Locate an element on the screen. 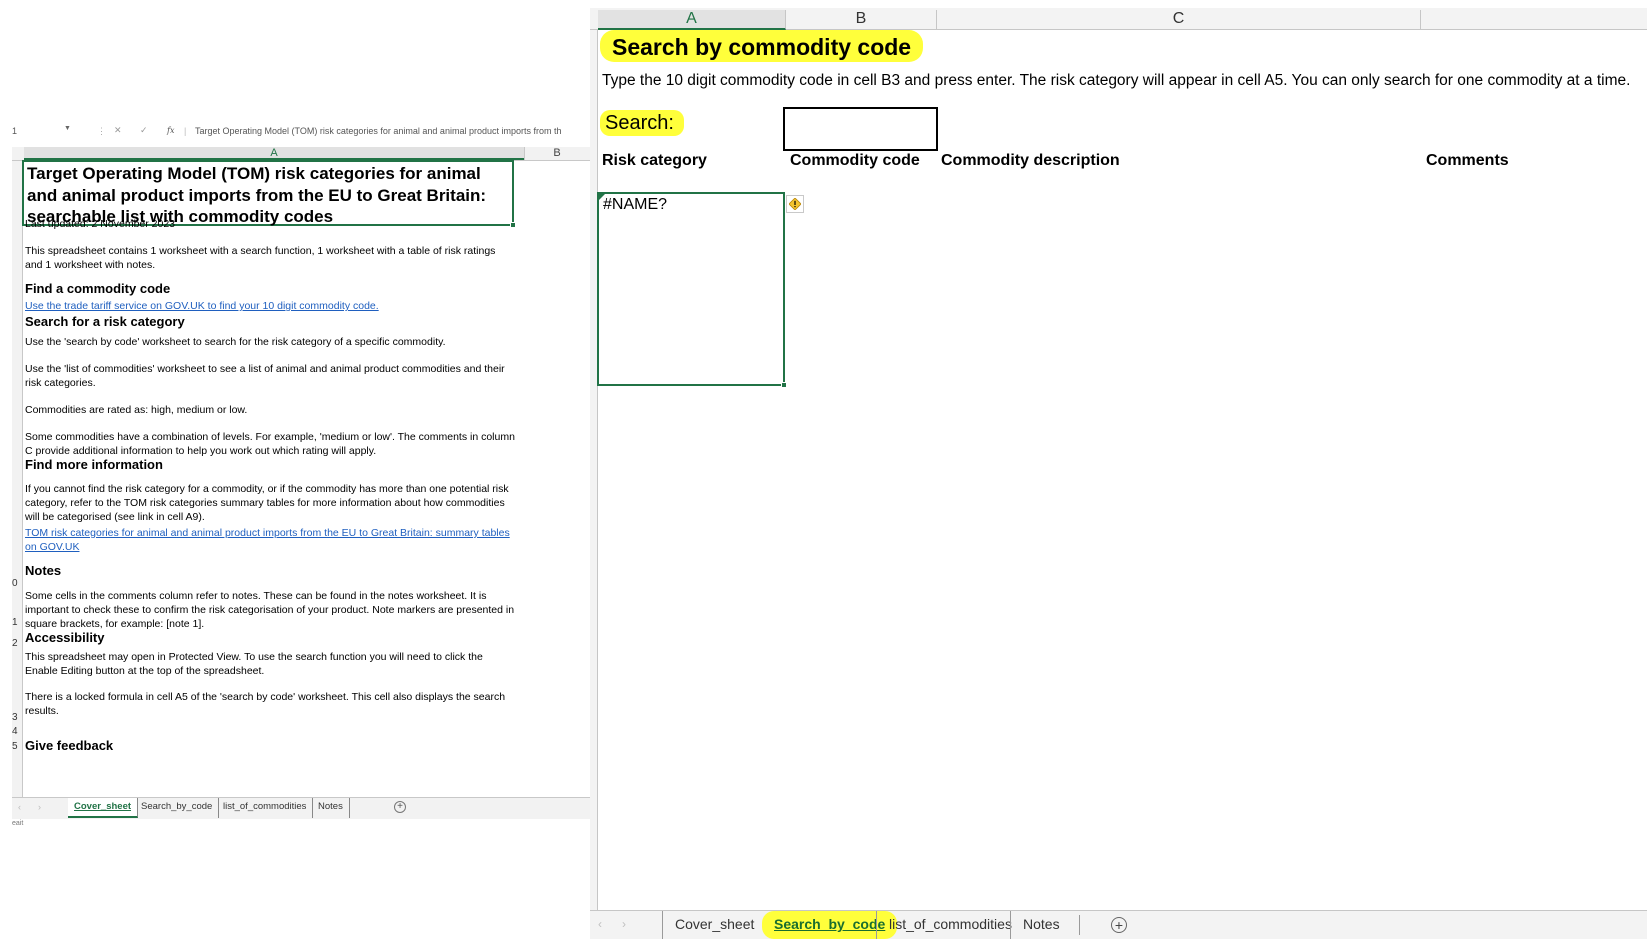 The height and width of the screenshot is (939, 1647). cancel-icon: ✕ is located at coordinates (118, 130).